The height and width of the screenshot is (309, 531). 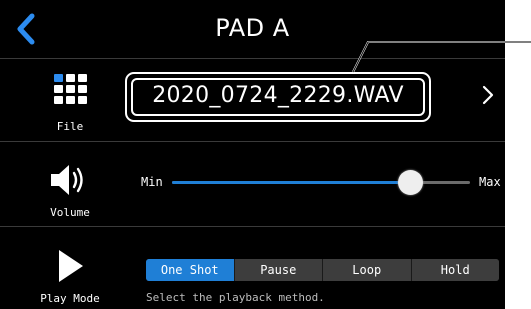 What do you see at coordinates (70, 89) in the screenshot?
I see `grid-icon` at bounding box center [70, 89].